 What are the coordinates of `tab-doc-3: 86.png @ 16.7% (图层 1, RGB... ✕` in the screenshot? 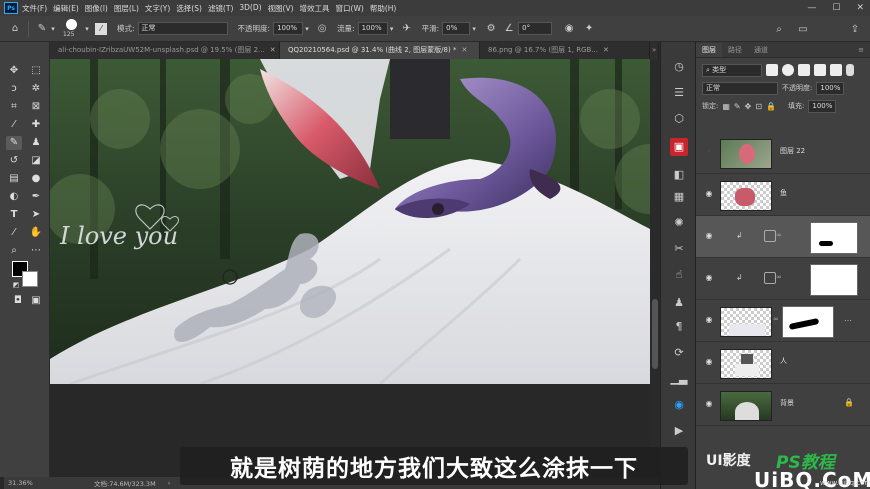 It's located at (565, 50).